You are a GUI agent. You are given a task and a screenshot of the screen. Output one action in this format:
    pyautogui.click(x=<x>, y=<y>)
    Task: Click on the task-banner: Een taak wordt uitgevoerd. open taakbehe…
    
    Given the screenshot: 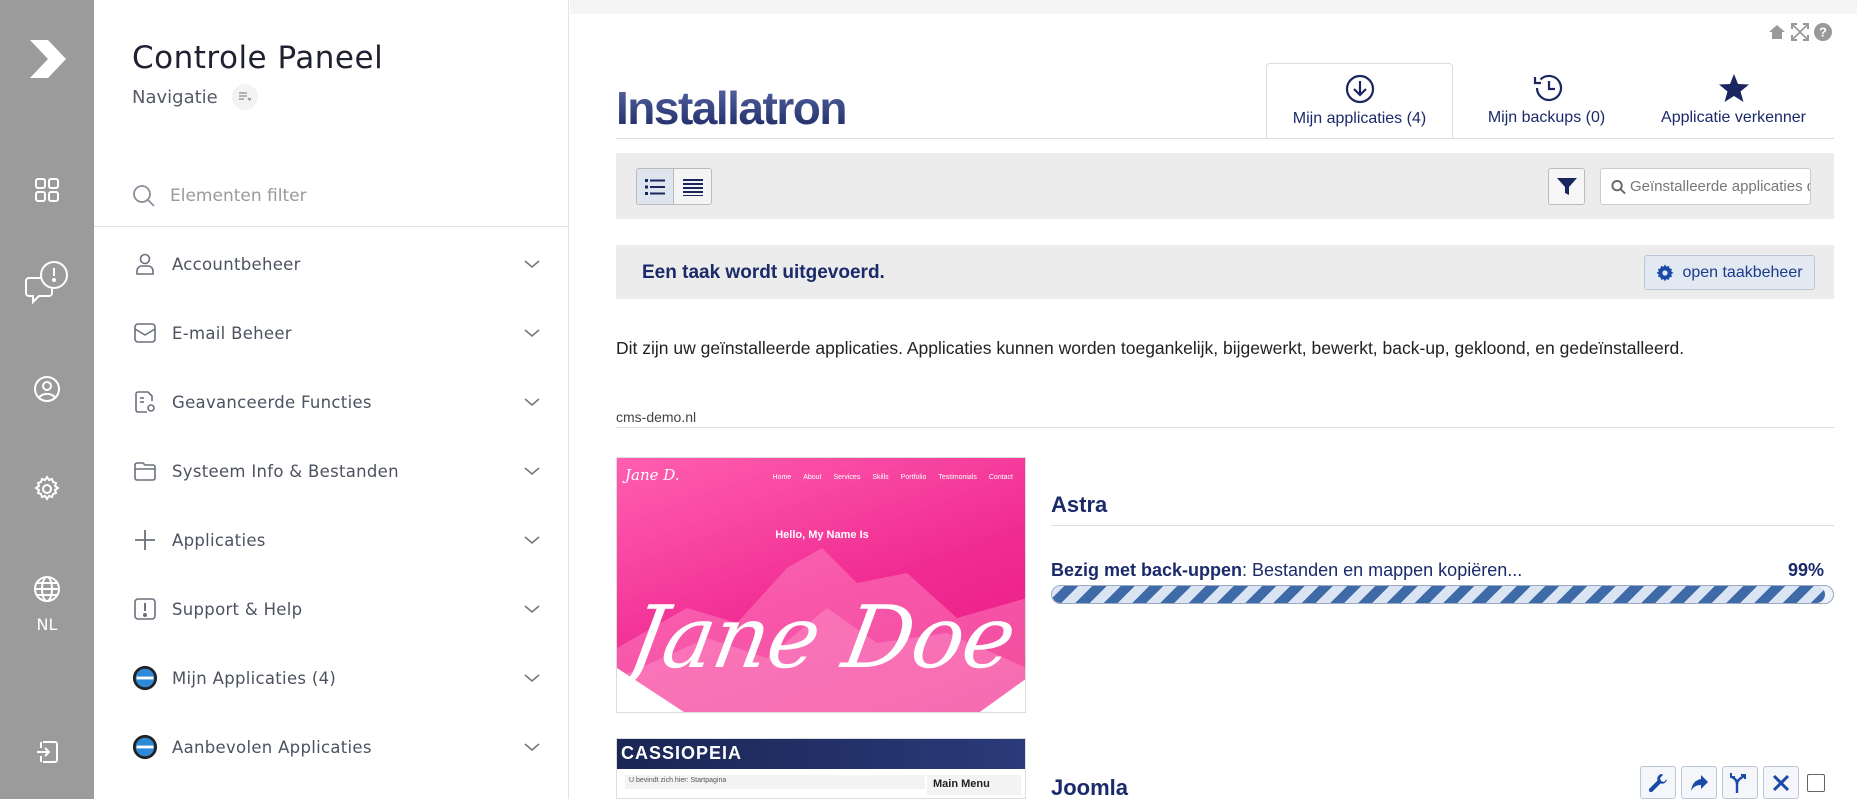 What is the action you would take?
    pyautogui.click(x=1225, y=272)
    